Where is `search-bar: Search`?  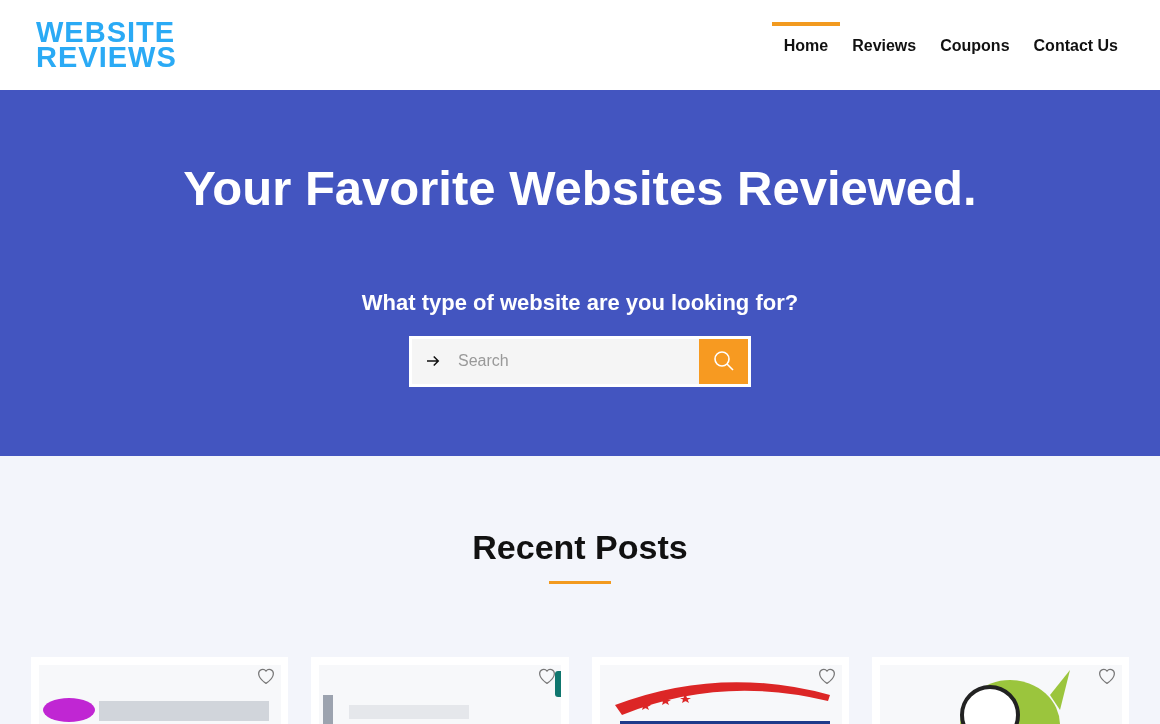 search-bar: Search is located at coordinates (580, 361).